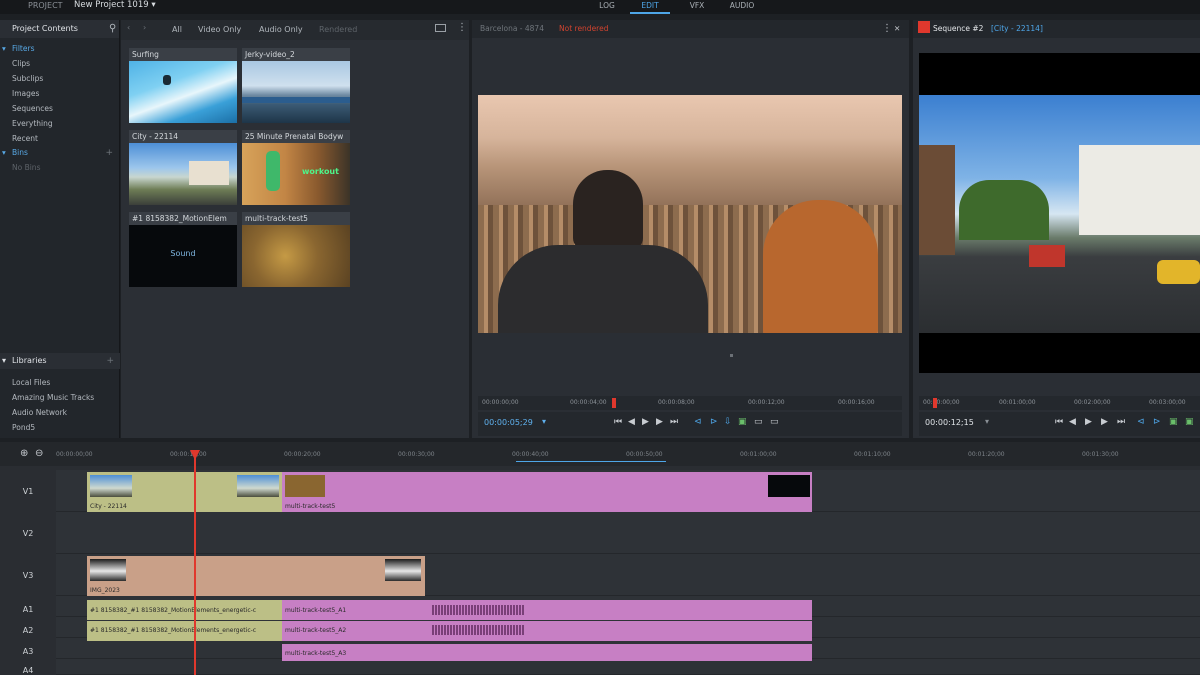 This screenshot has height=675, width=1200. Describe the element at coordinates (338, 29) in the screenshot. I see `filter-rendered-button: Rendered` at that location.